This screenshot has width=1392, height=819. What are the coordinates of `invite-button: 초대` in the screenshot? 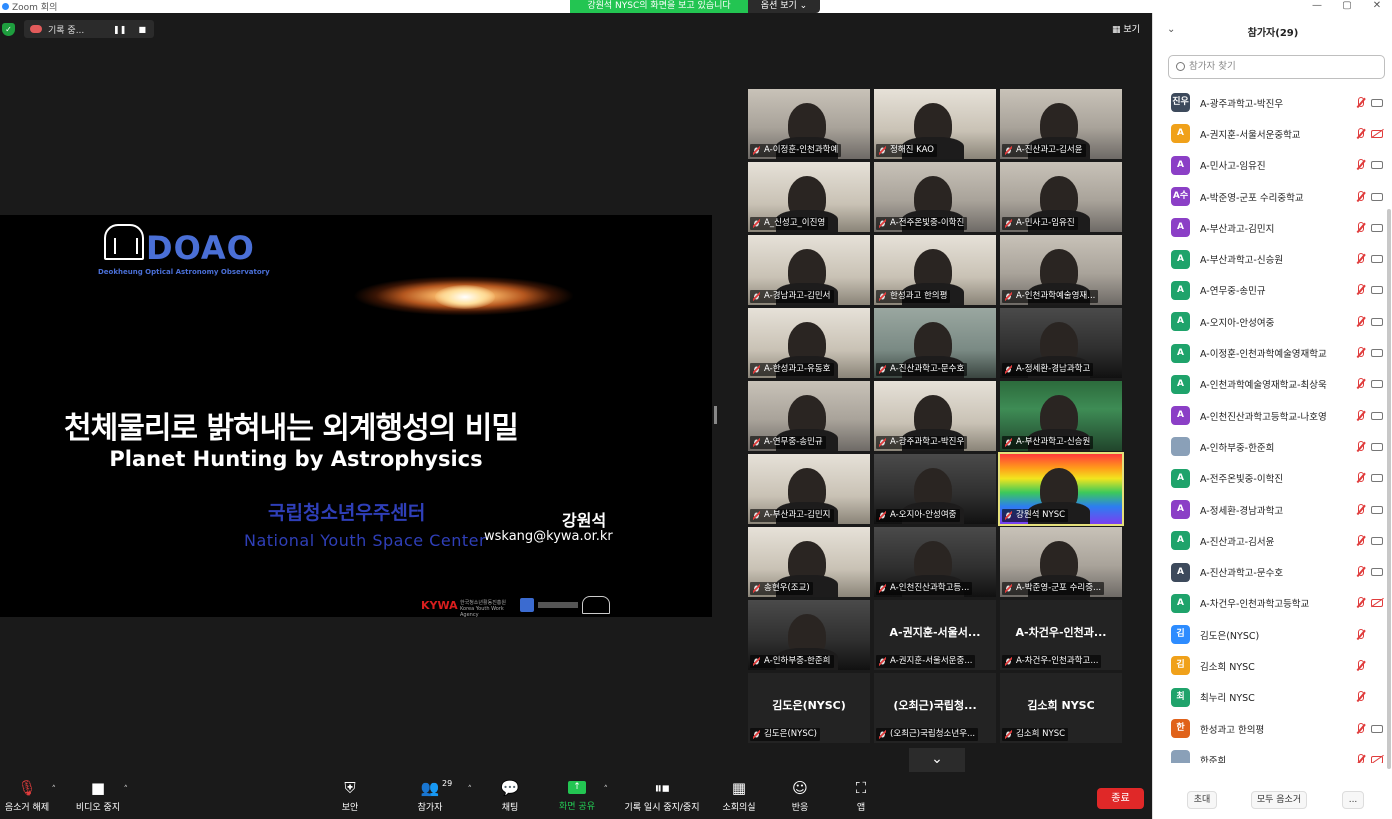 It's located at (1202, 800).